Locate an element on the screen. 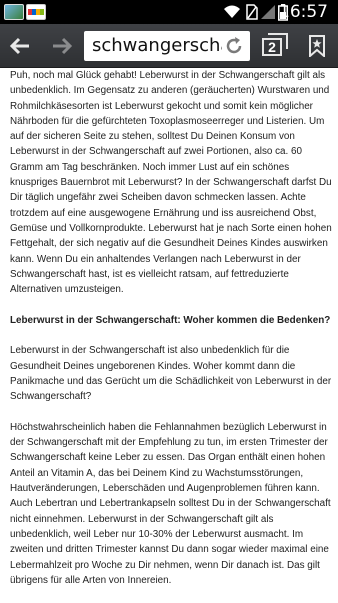  browser-toolbar: schwangerschaft 2 is located at coordinates (169, 46).